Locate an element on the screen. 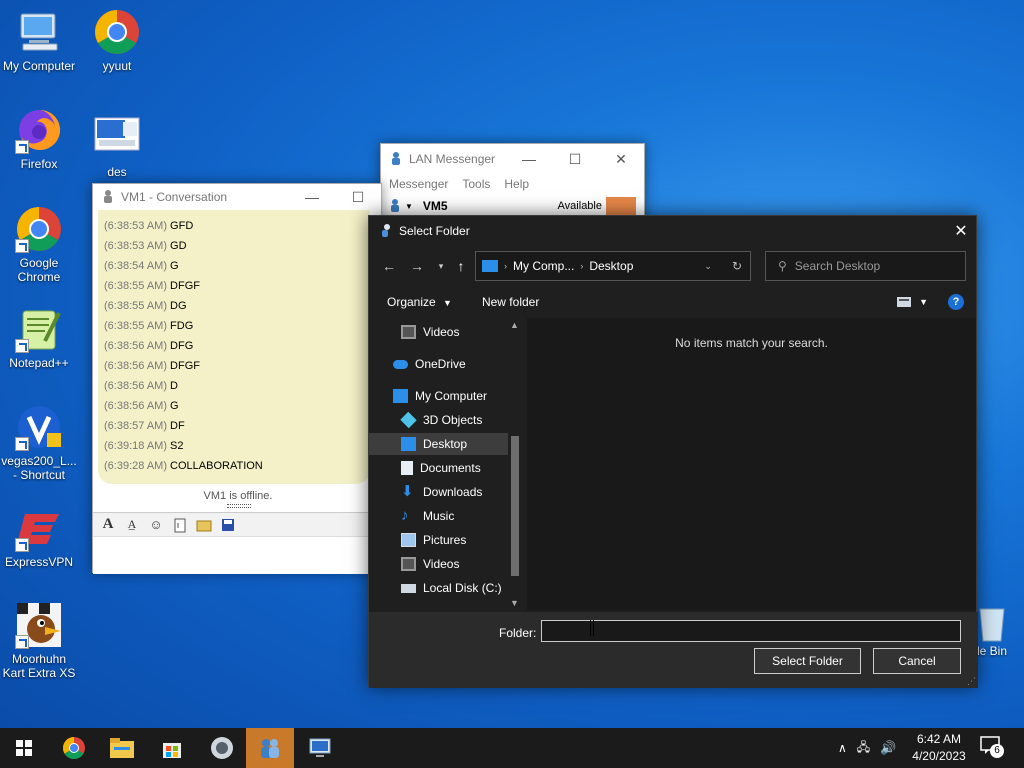 The height and width of the screenshot is (768, 1024). status-text: Available is located at coordinates (580, 206).